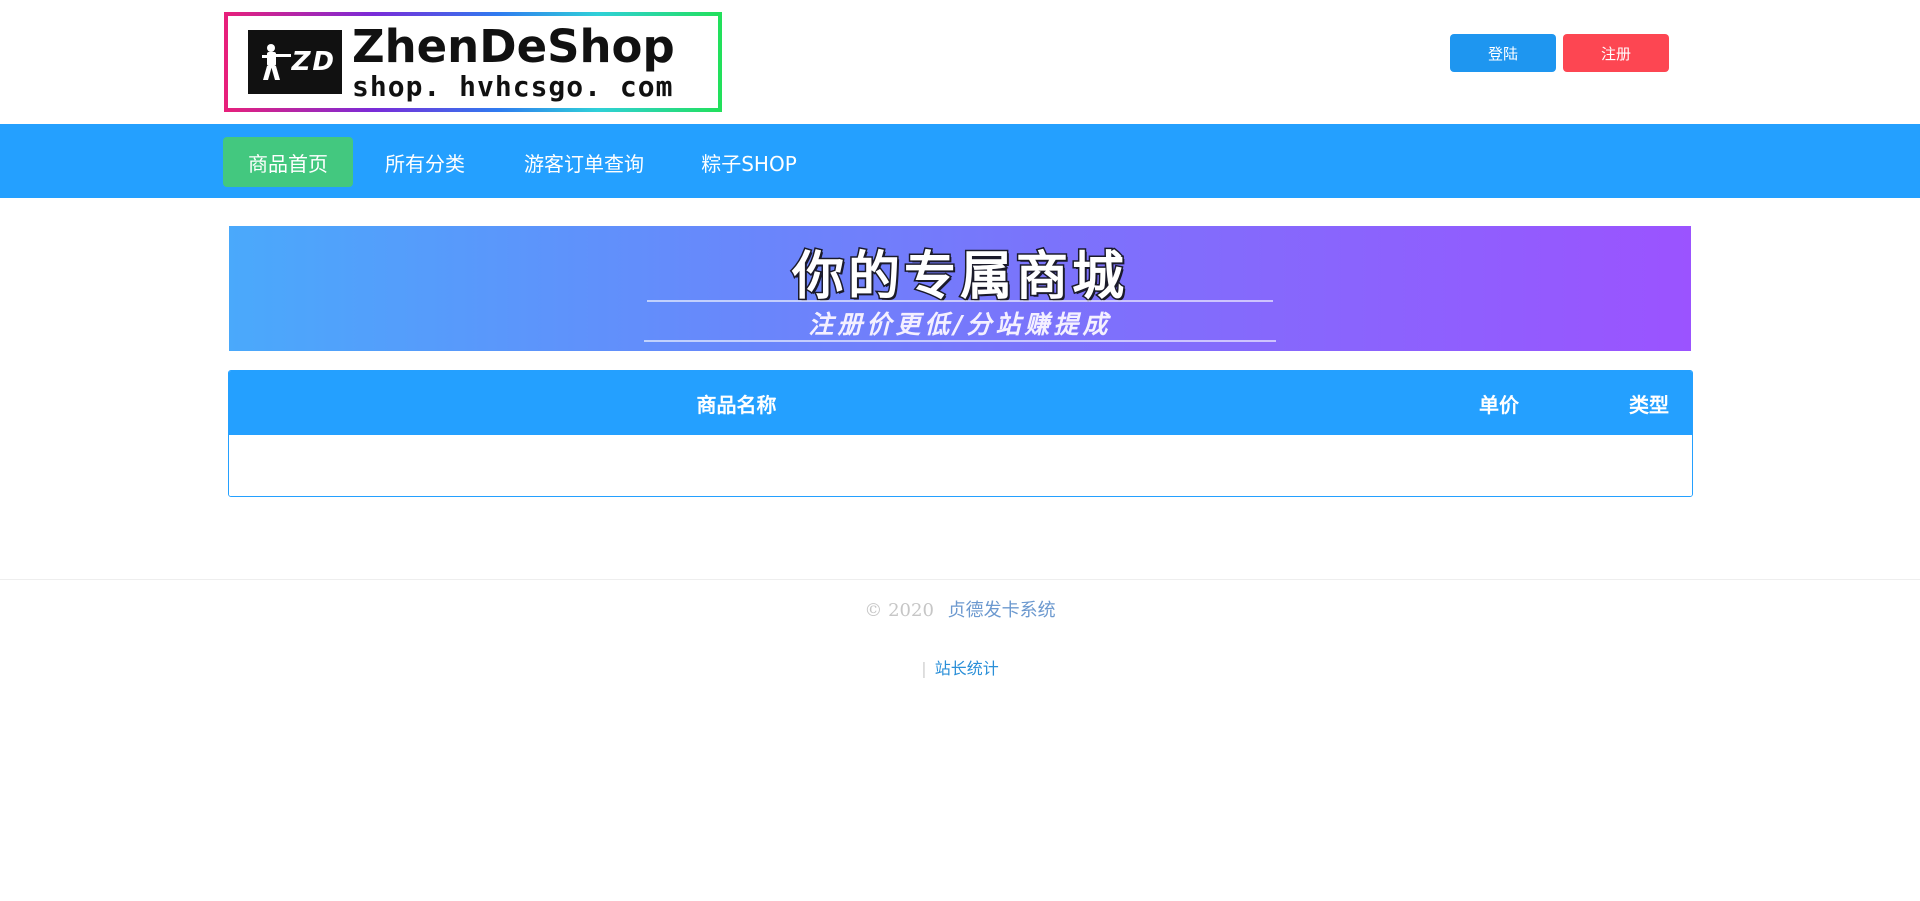 The width and height of the screenshot is (1920, 901). I want to click on column-header-price: 单价, so click(1499, 404).